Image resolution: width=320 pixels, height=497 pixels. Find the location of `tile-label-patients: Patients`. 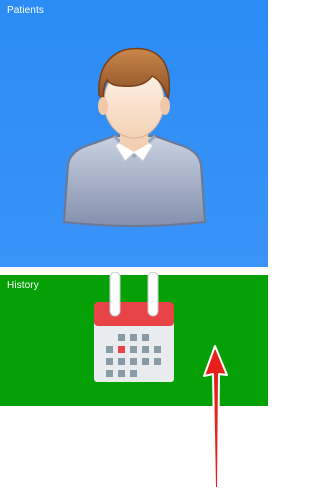

tile-label-patients: Patients is located at coordinates (25, 10).